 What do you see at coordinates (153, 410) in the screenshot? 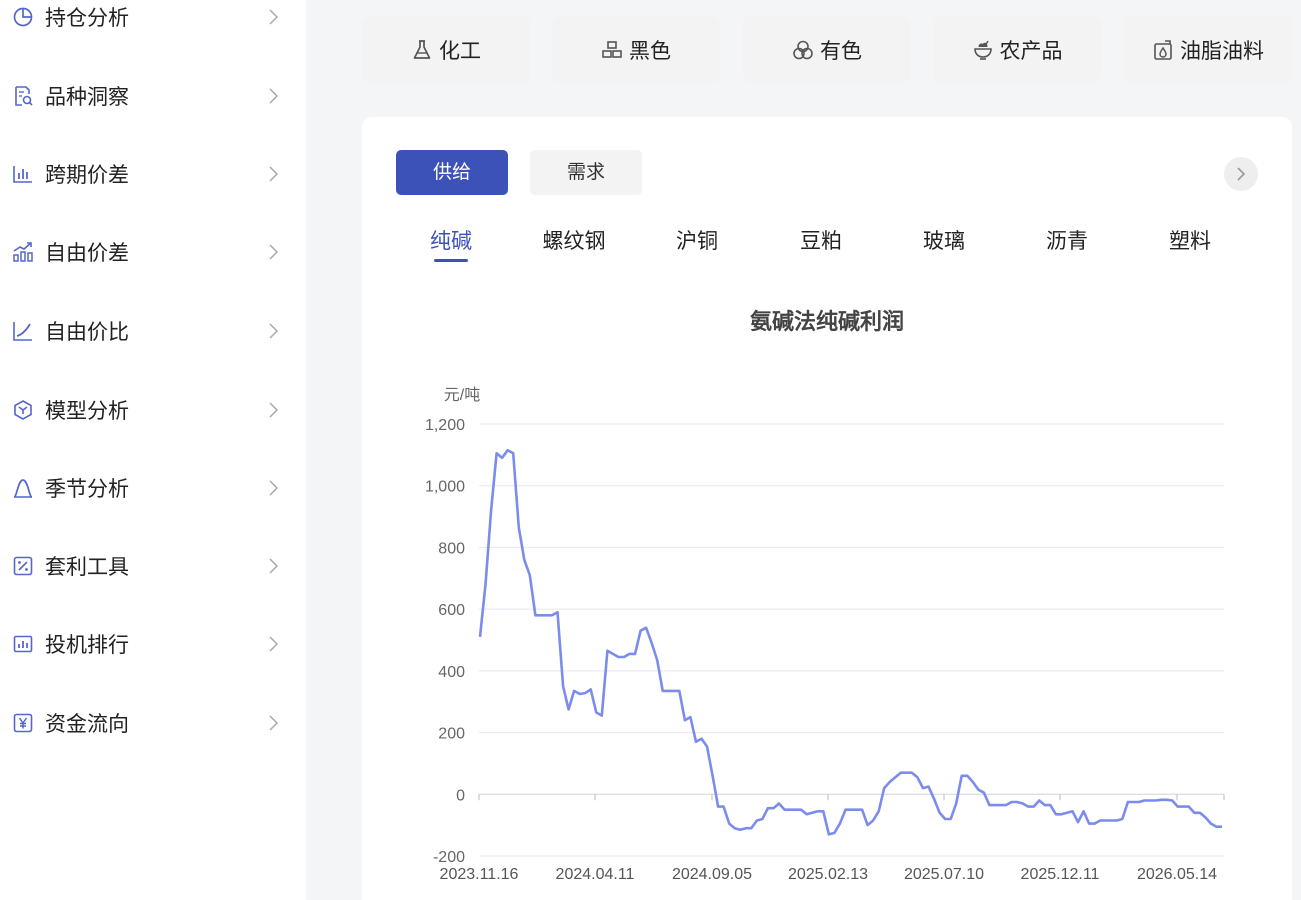
I see `sidebar-item-5: 模型分析` at bounding box center [153, 410].